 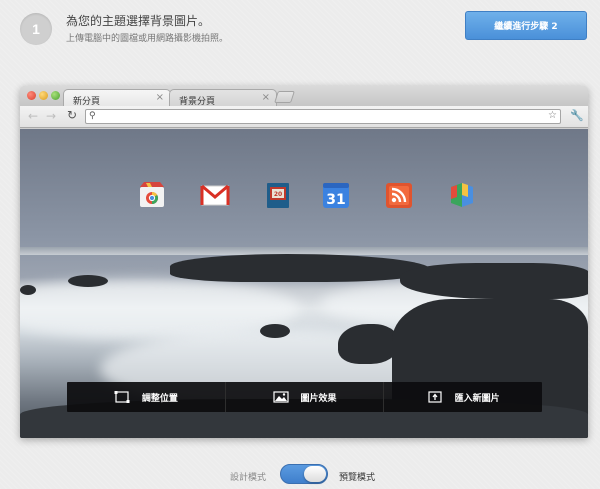 I want to click on tab-background: 背景分頁 ×, so click(x=223, y=98).